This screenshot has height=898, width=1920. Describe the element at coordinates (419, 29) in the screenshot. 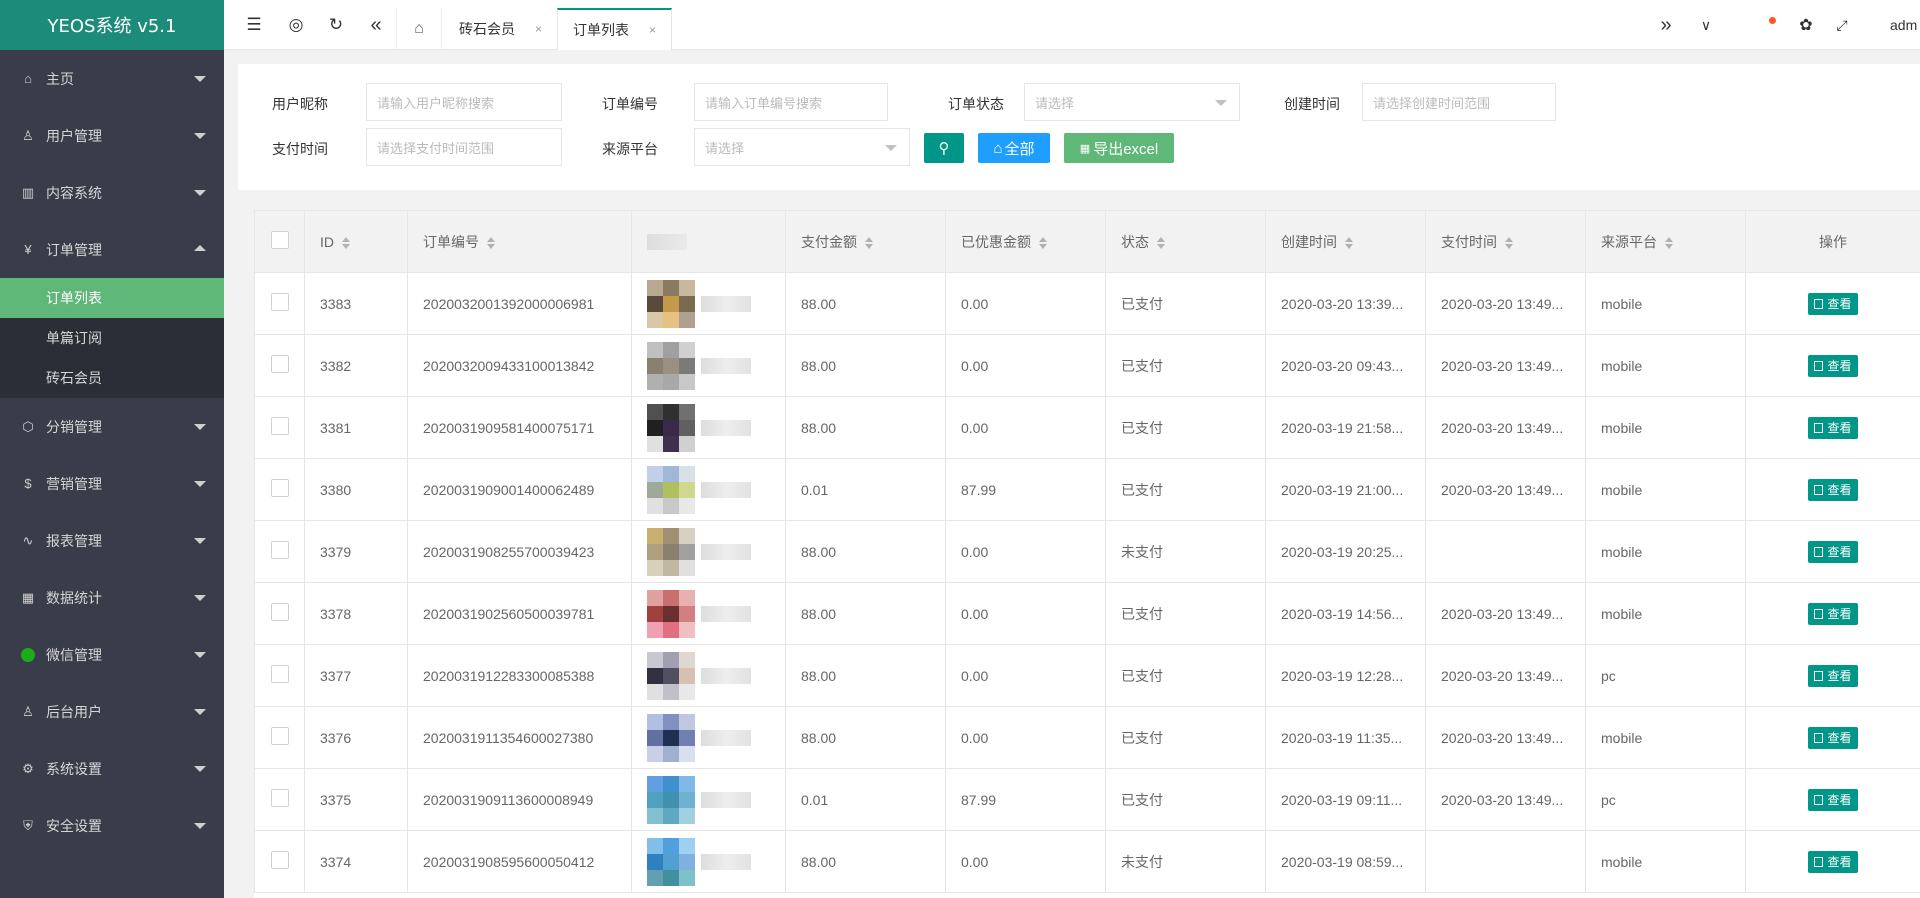

I see `home-tab-icon: ⌂` at that location.